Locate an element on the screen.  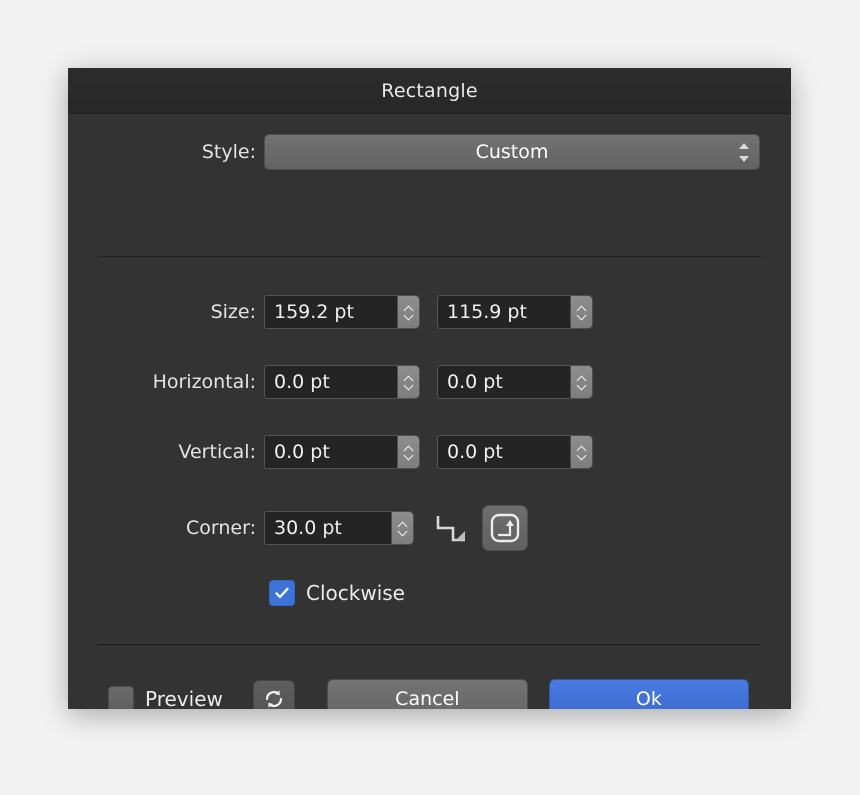
corner-style-rounded-button is located at coordinates (505, 528).